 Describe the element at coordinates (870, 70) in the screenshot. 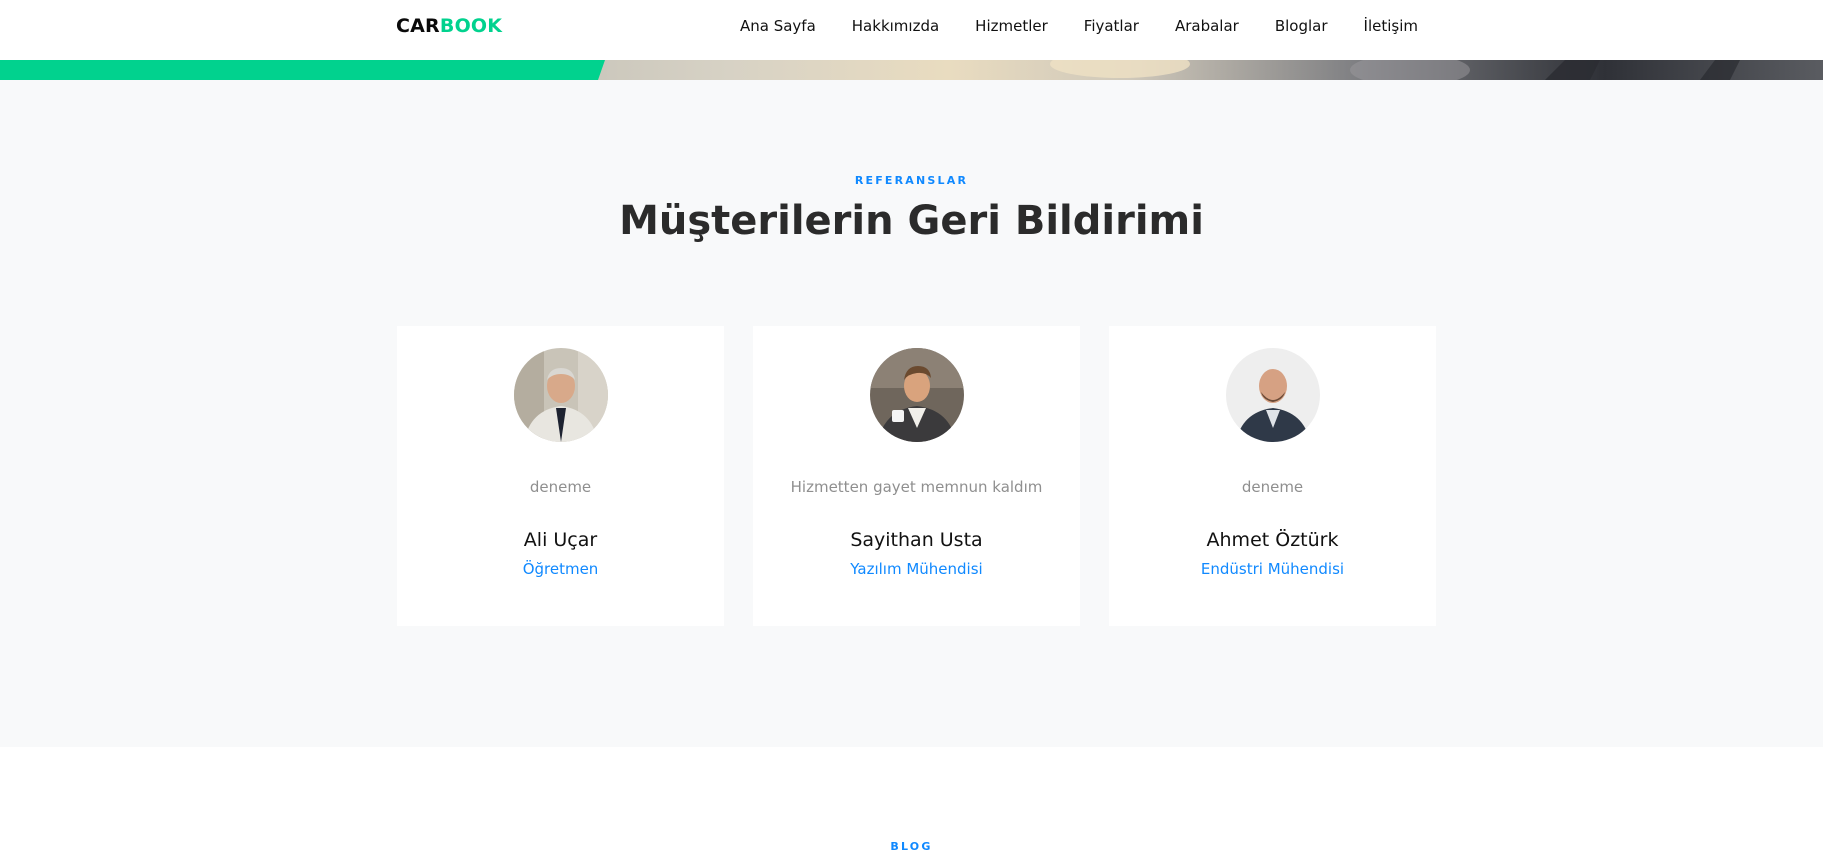

I see `hero-image-strip` at that location.